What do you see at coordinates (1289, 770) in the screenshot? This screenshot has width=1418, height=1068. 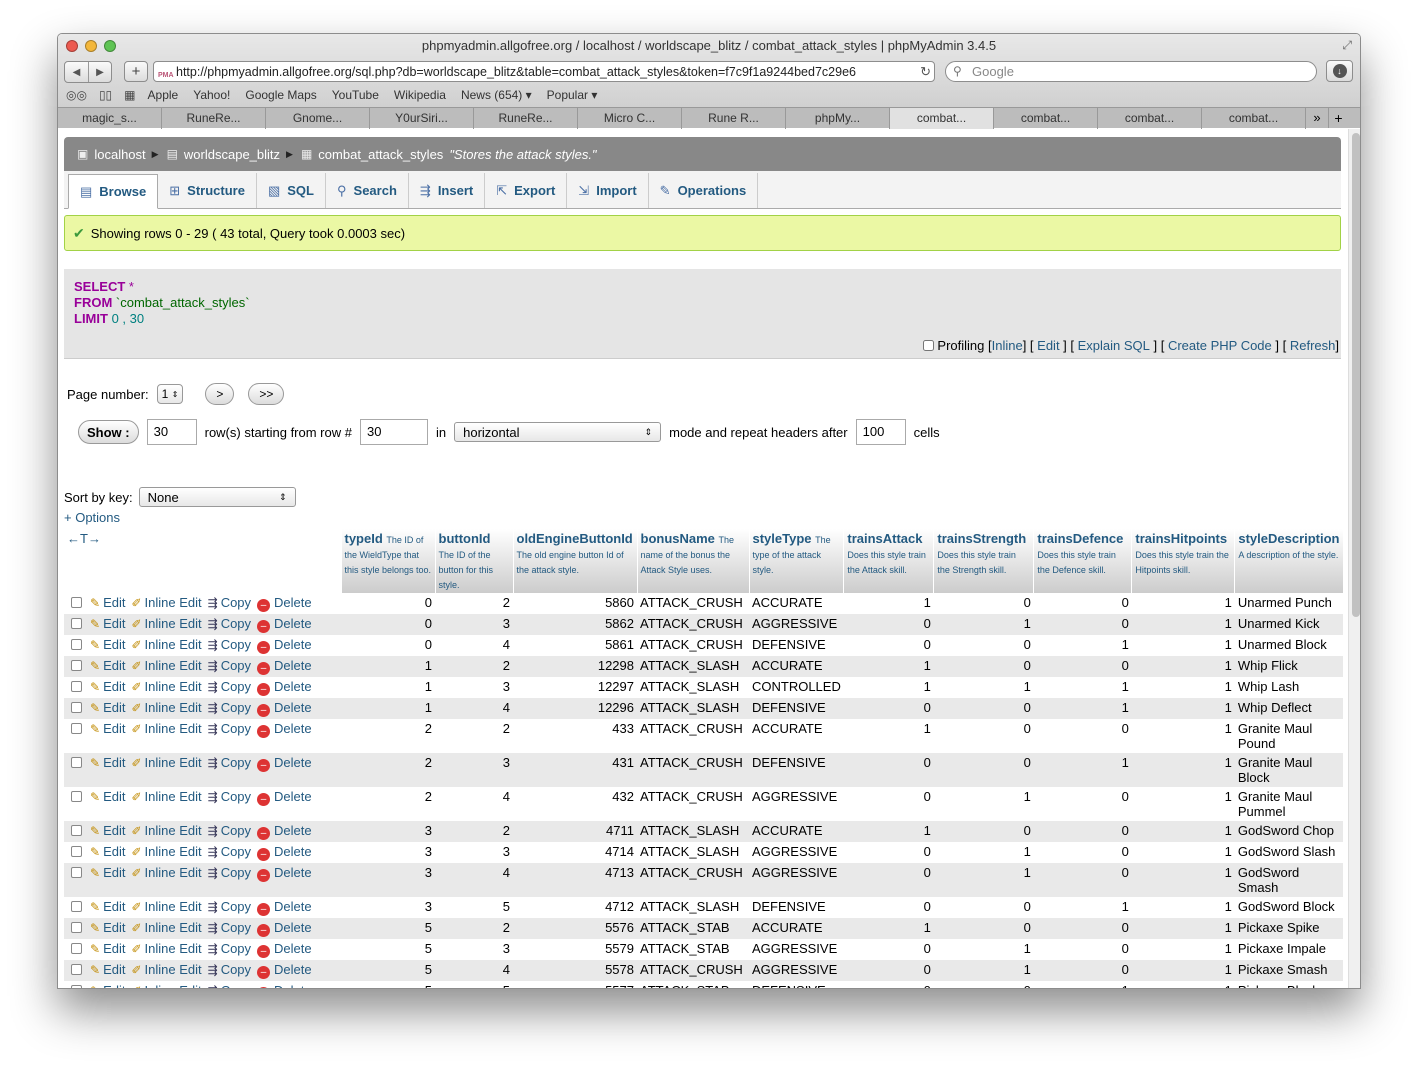 I see `cell-styledescription: Granite Maul Block` at bounding box center [1289, 770].